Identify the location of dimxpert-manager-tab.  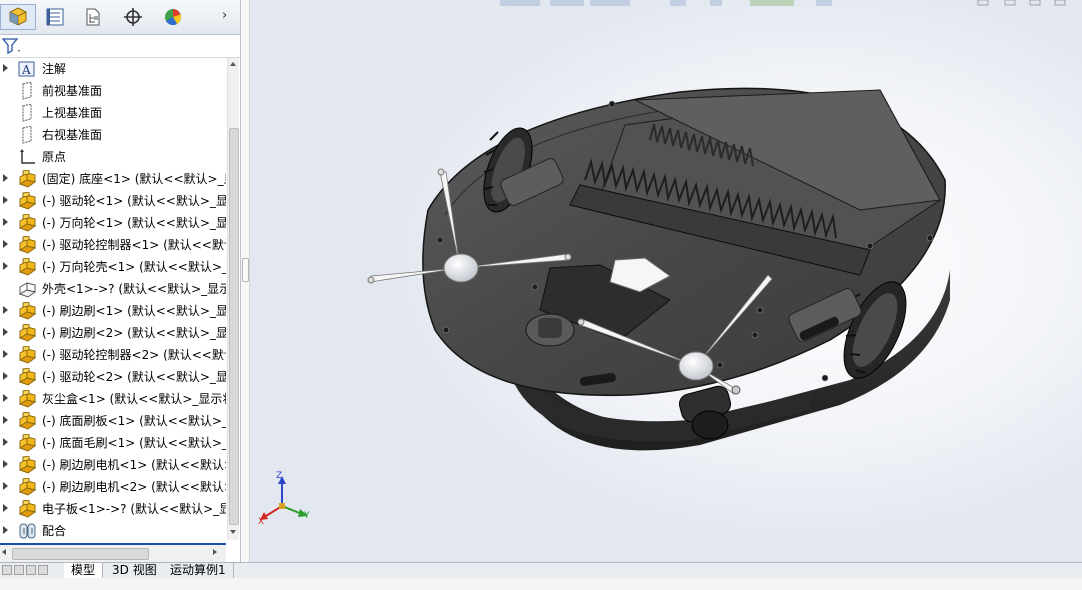
(133, 17).